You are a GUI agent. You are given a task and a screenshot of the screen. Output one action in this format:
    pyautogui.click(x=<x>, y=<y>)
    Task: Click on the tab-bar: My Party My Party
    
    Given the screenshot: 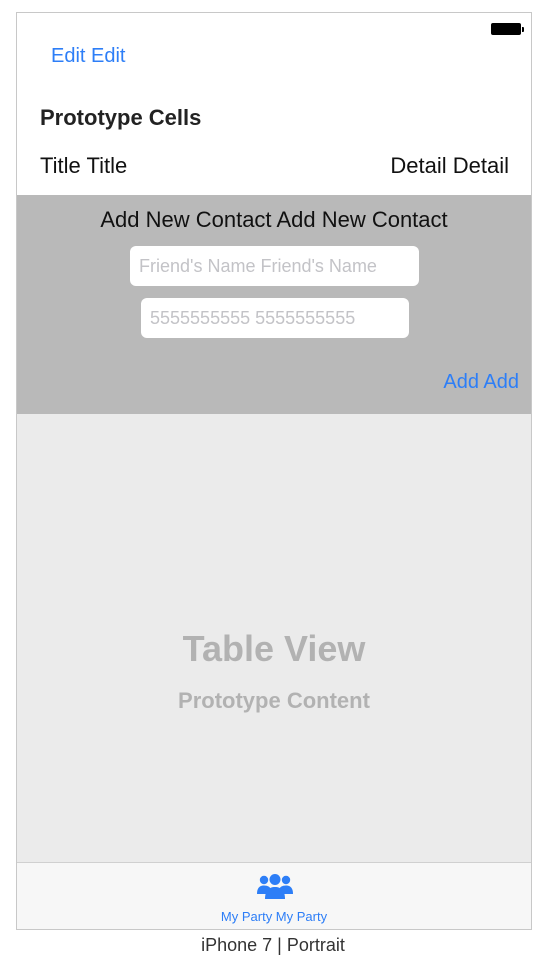 What is the action you would take?
    pyautogui.click(x=274, y=895)
    